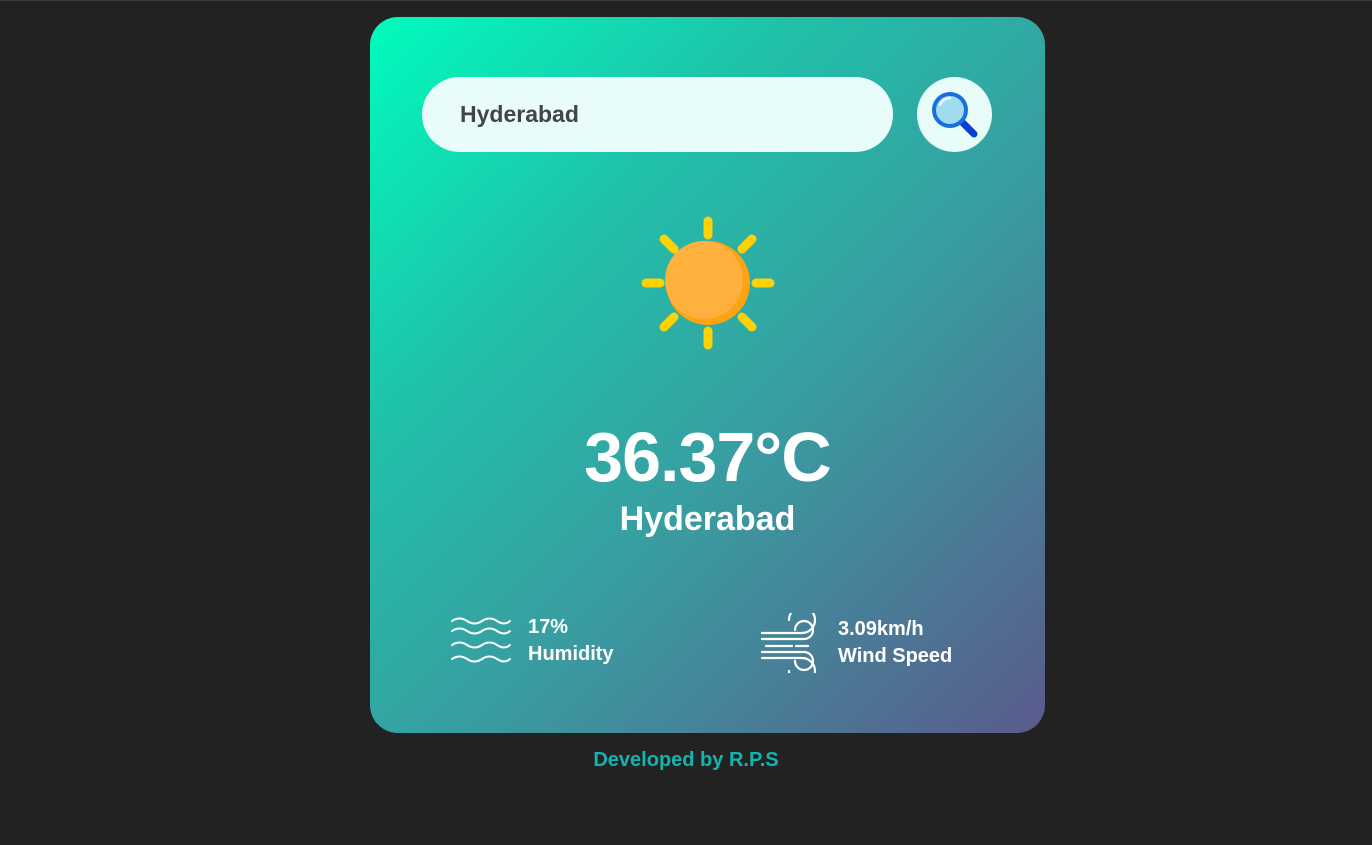 The image size is (1372, 845). I want to click on humidity-waves-icon, so click(481, 640).